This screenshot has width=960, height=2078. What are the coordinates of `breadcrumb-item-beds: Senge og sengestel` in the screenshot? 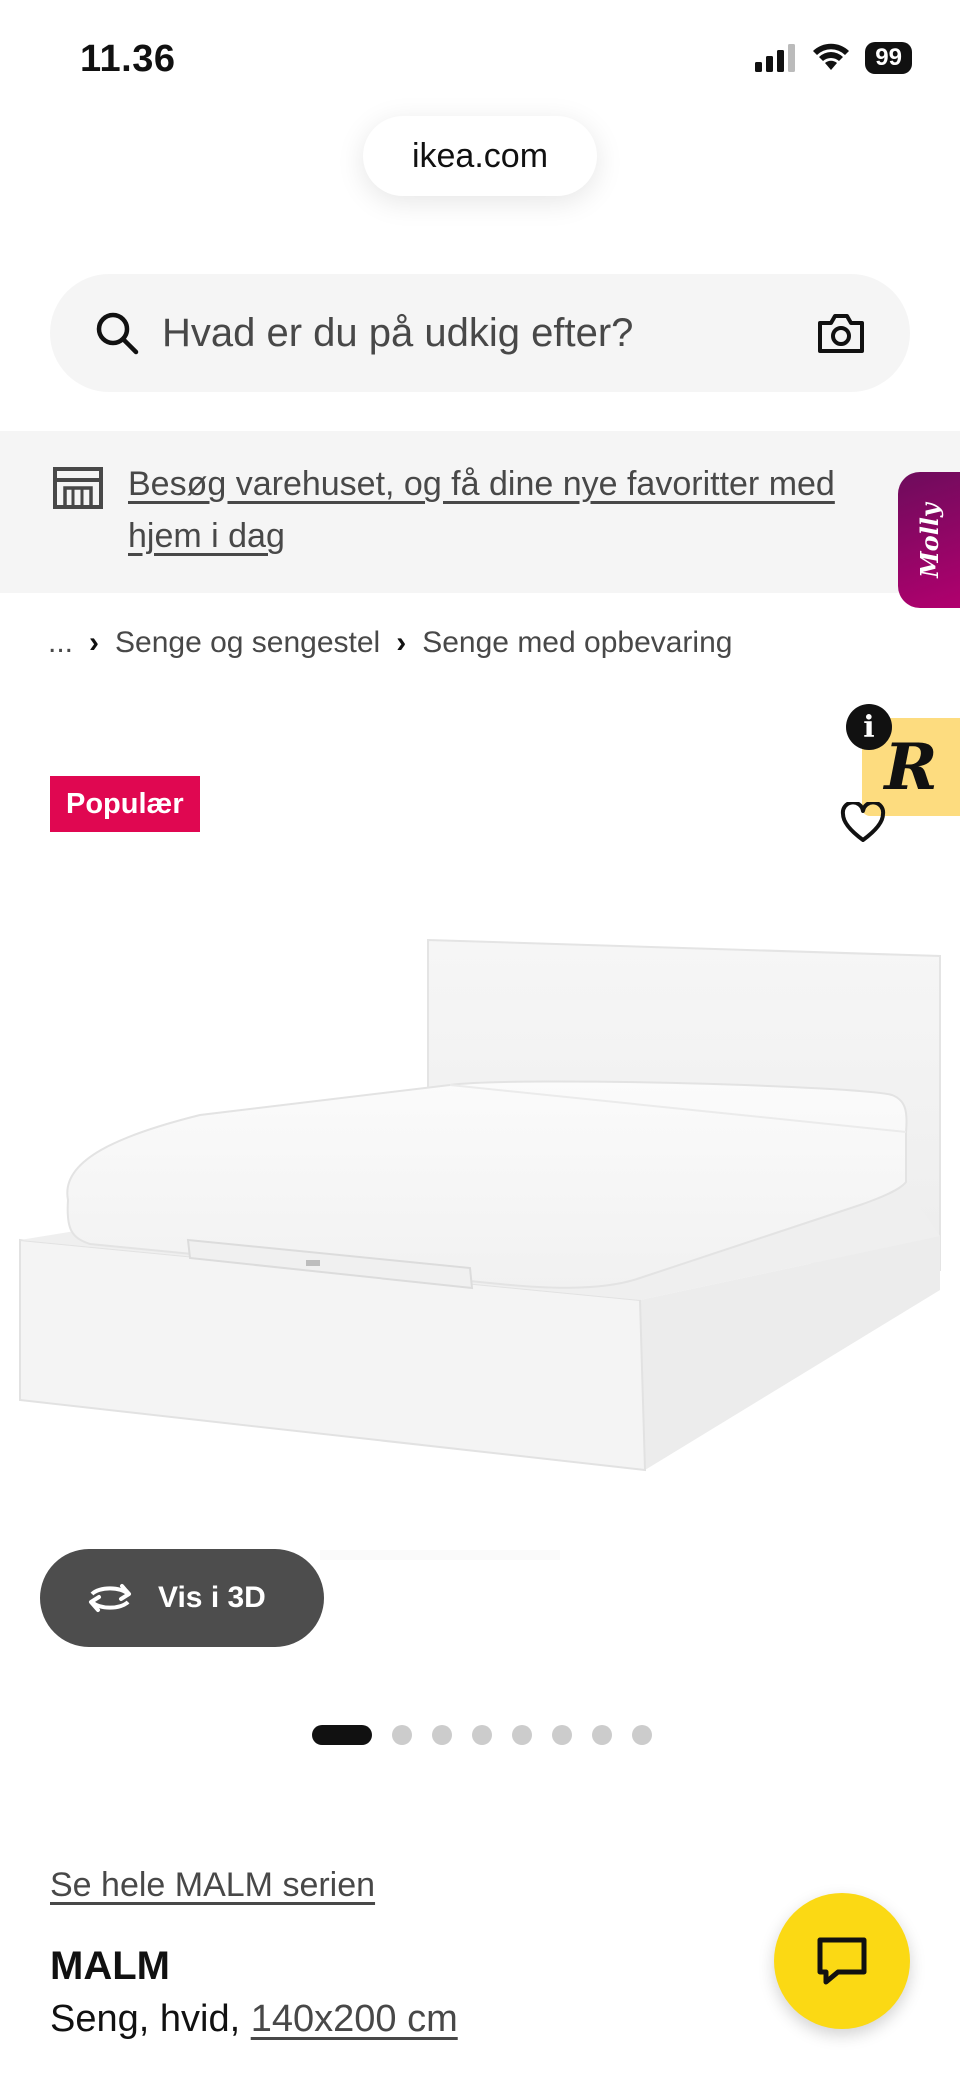 It's located at (247, 643).